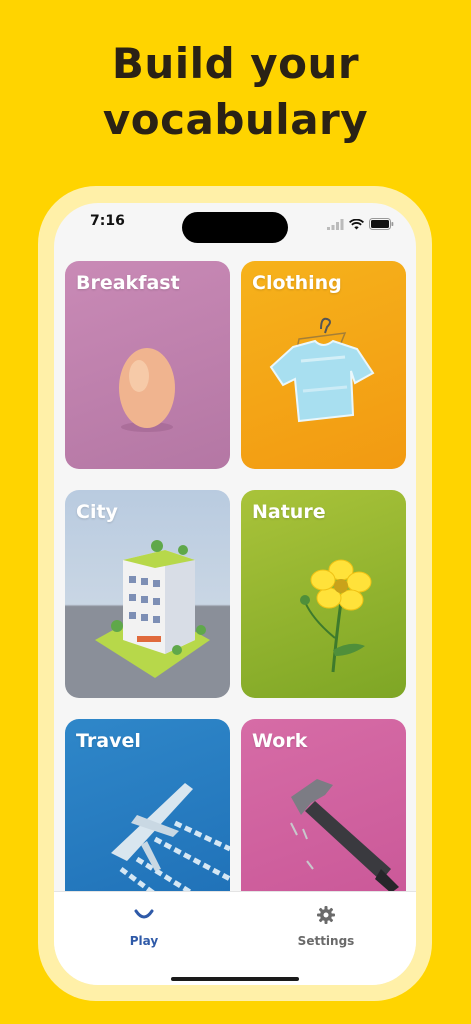 Image resolution: width=471 pixels, height=1024 pixels. Describe the element at coordinates (326, 915) in the screenshot. I see `gear-icon` at that location.